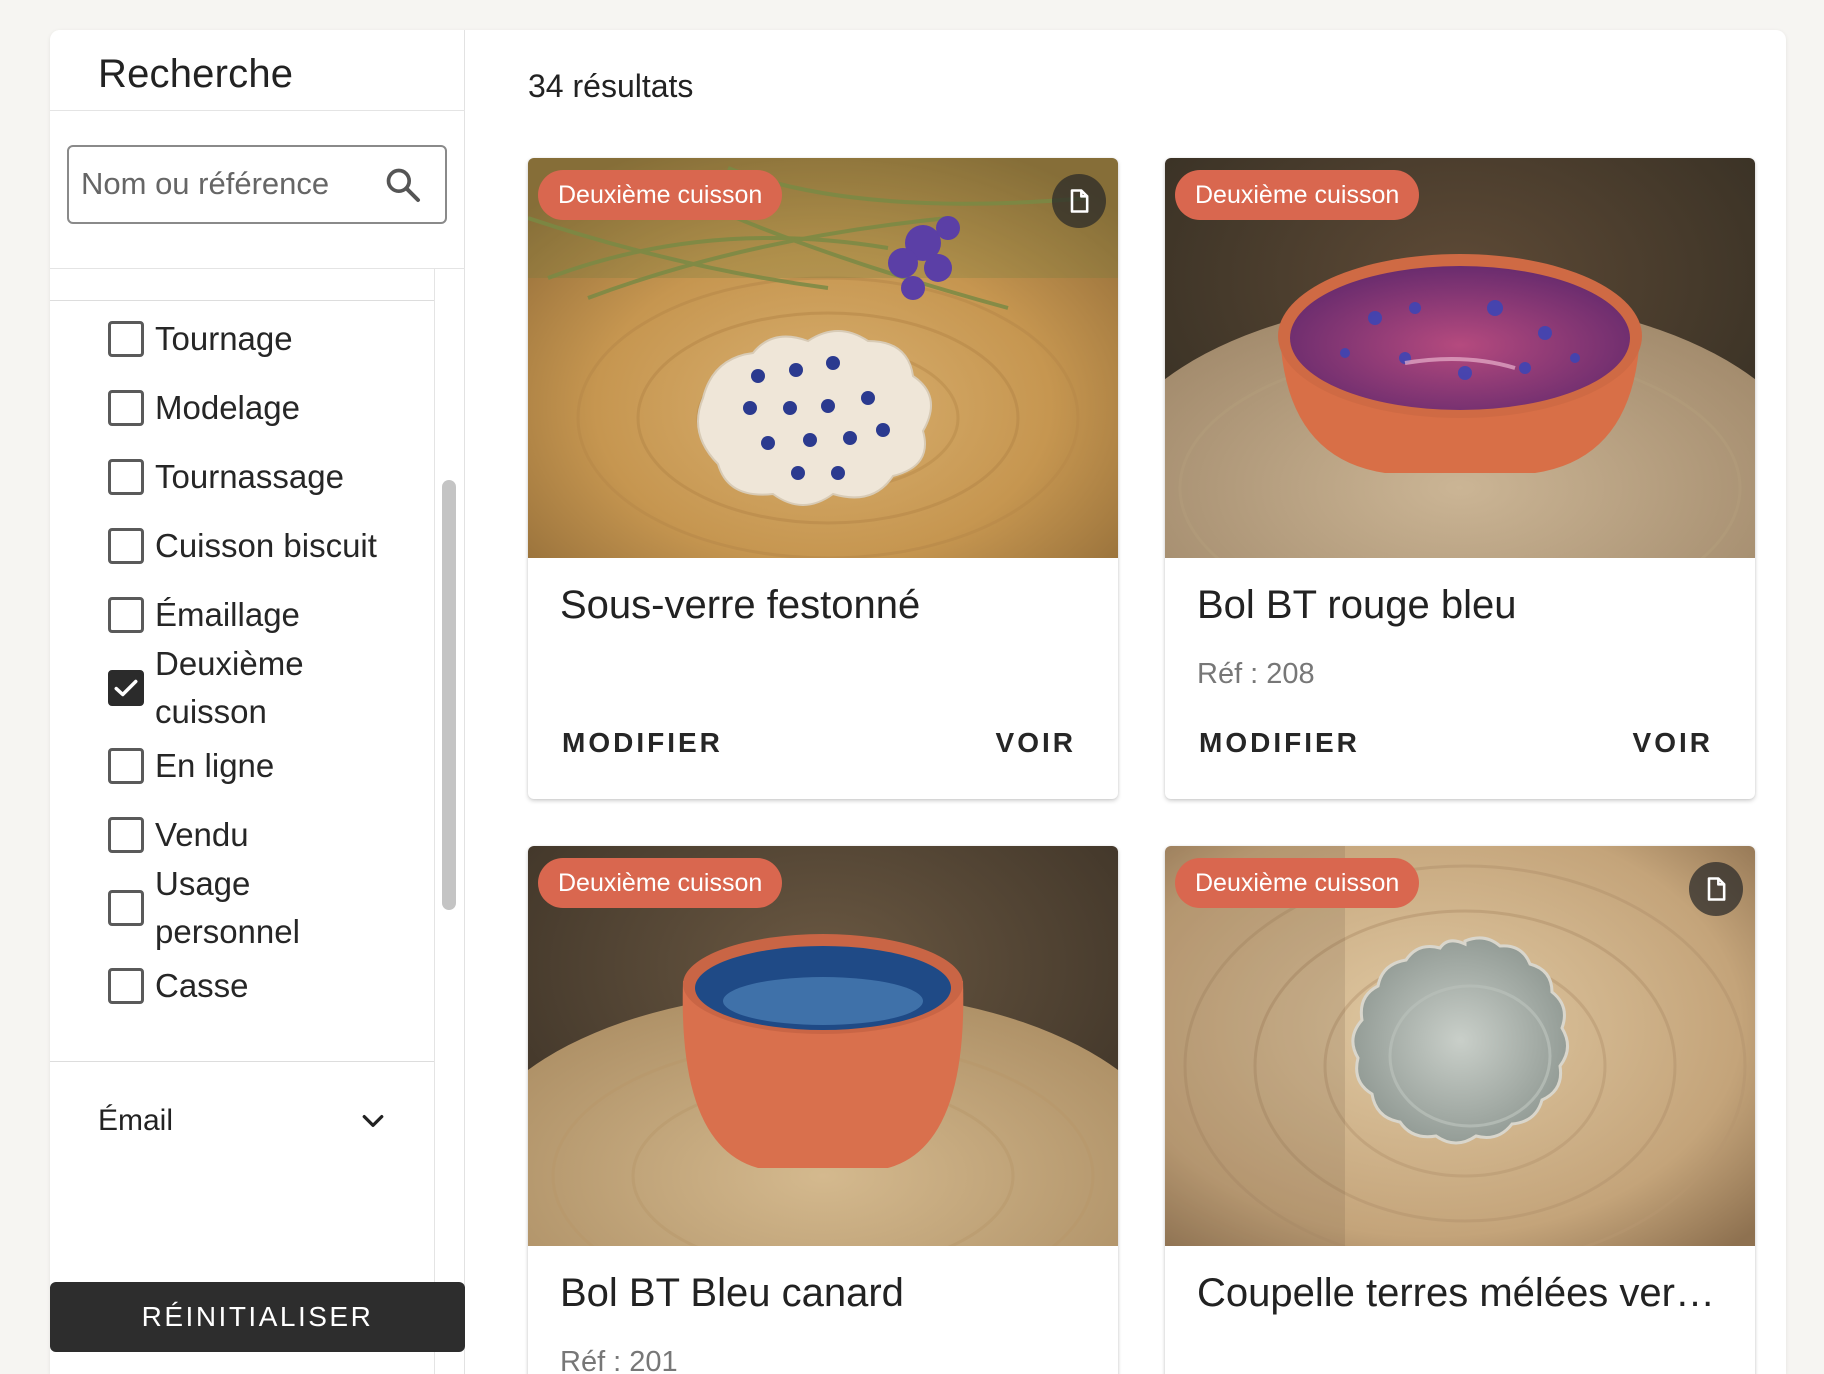 The width and height of the screenshot is (1824, 1374). Describe the element at coordinates (740, 605) in the screenshot. I see `product-title: Sous-verre festonné` at that location.